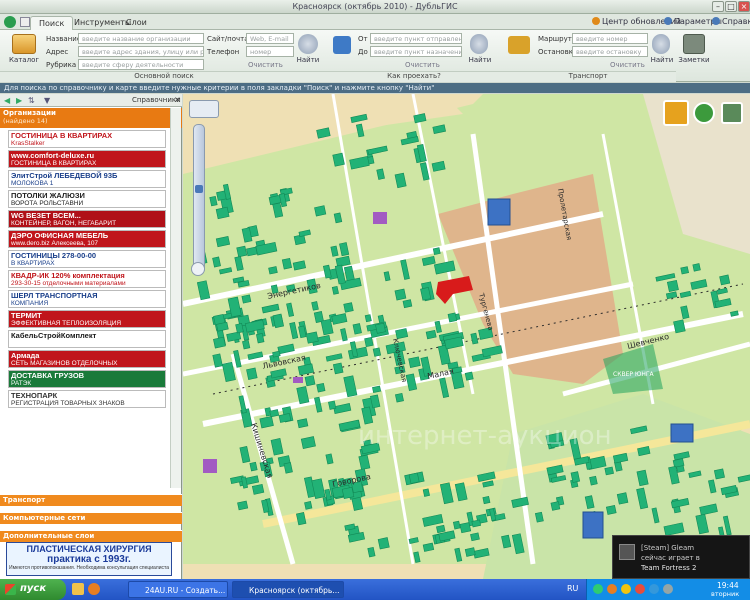 The image size is (750, 600). I want to click on find-route-button: Найти, so click(480, 60).